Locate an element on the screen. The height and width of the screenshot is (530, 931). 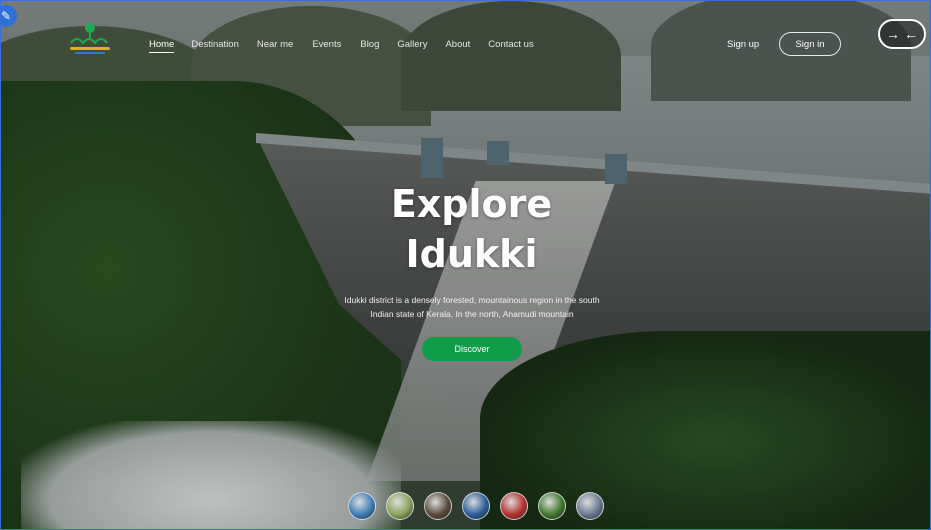
nav-near-me: Near me is located at coordinates (275, 46).